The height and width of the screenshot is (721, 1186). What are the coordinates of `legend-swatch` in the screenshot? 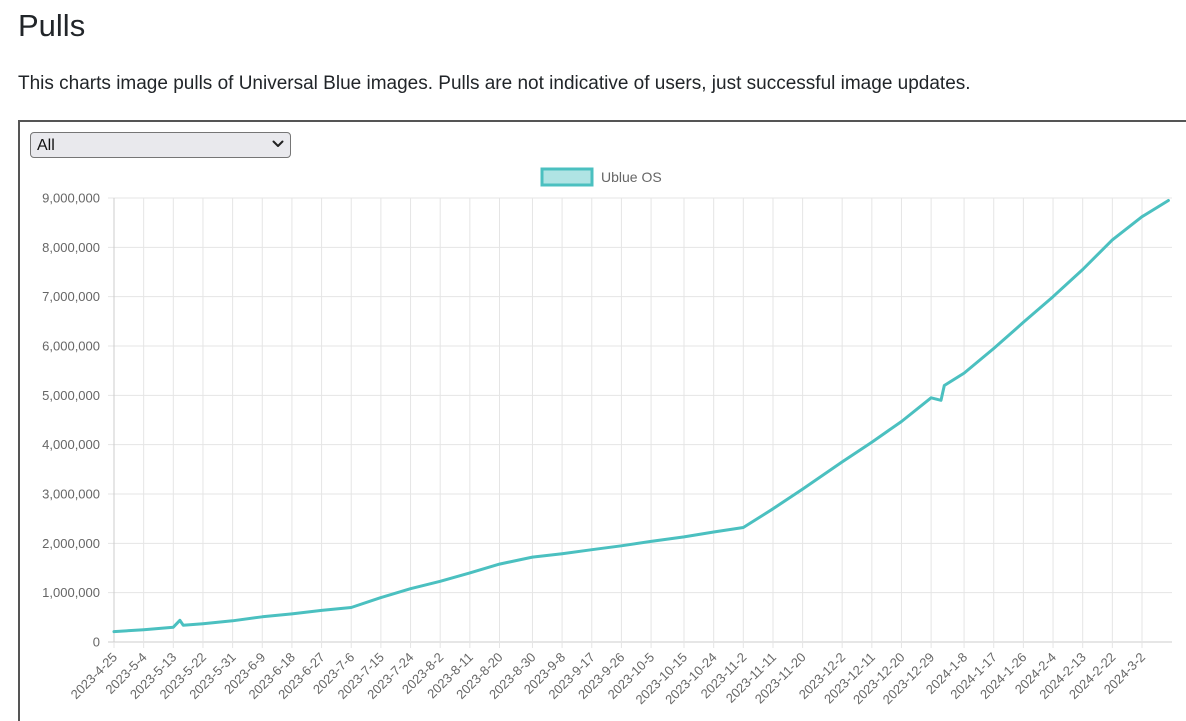 It's located at (567, 177).